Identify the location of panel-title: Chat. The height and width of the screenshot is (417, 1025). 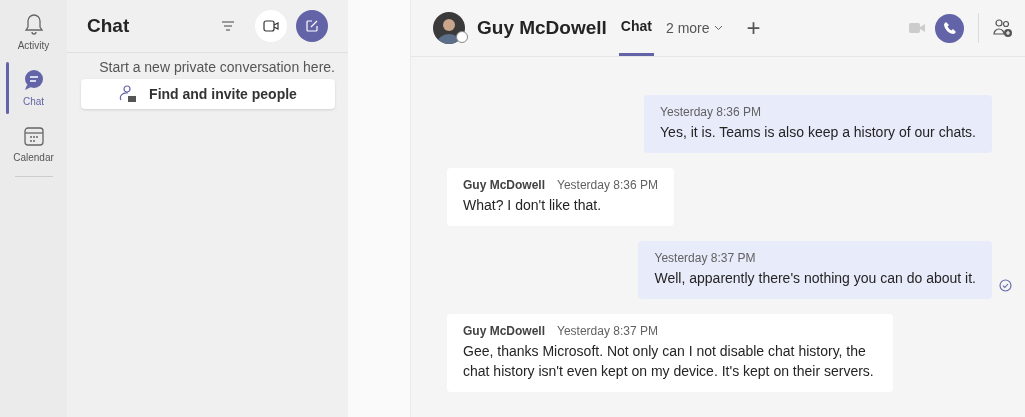
(108, 25).